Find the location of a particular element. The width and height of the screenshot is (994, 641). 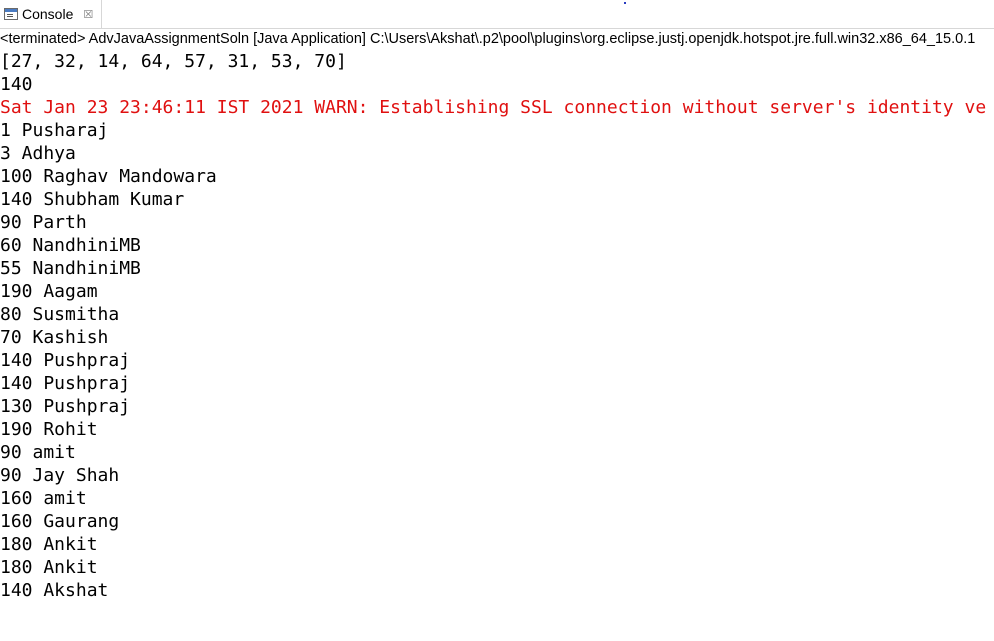

console-output-line: 140 Akshat is located at coordinates (54, 590).